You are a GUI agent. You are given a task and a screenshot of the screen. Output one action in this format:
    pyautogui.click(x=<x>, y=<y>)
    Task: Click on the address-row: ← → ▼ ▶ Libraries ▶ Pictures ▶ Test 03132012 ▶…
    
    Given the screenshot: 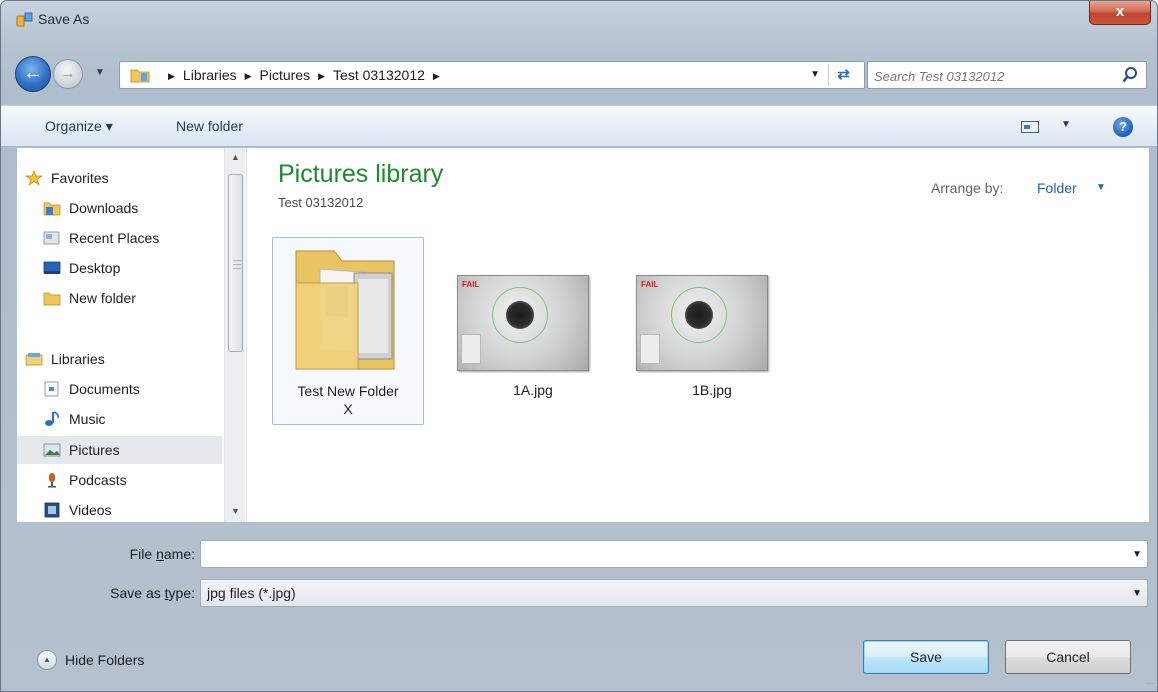 What is the action you would take?
    pyautogui.click(x=579, y=75)
    